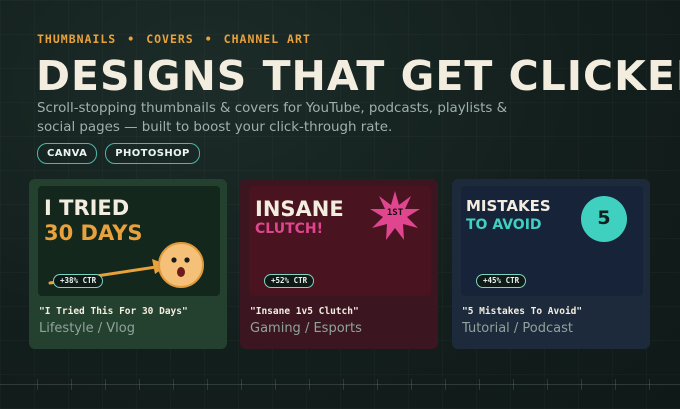  What do you see at coordinates (87, 208) in the screenshot?
I see `thumbnail-line1: I TRIED` at bounding box center [87, 208].